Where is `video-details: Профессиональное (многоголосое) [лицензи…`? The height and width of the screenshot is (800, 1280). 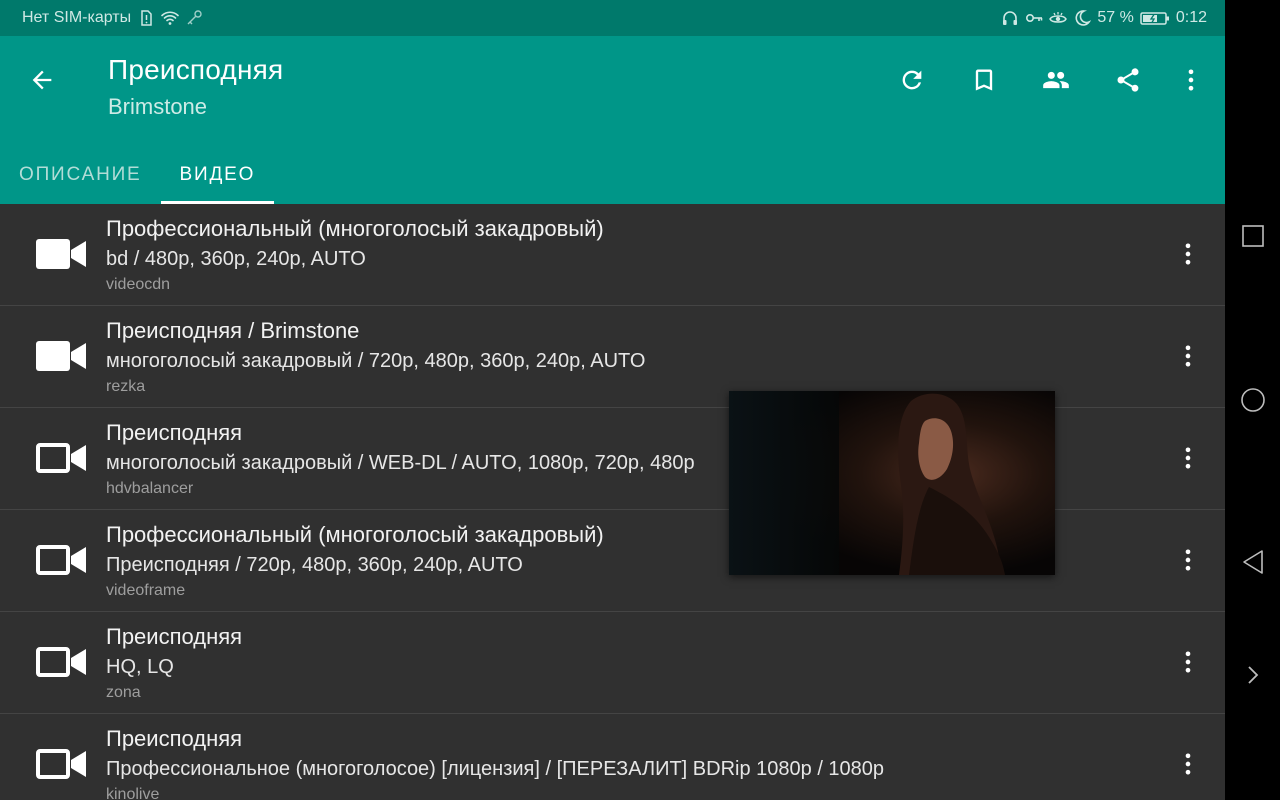
video-details: Профессиональное (многоголосое) [лицензи… is located at coordinates (495, 769).